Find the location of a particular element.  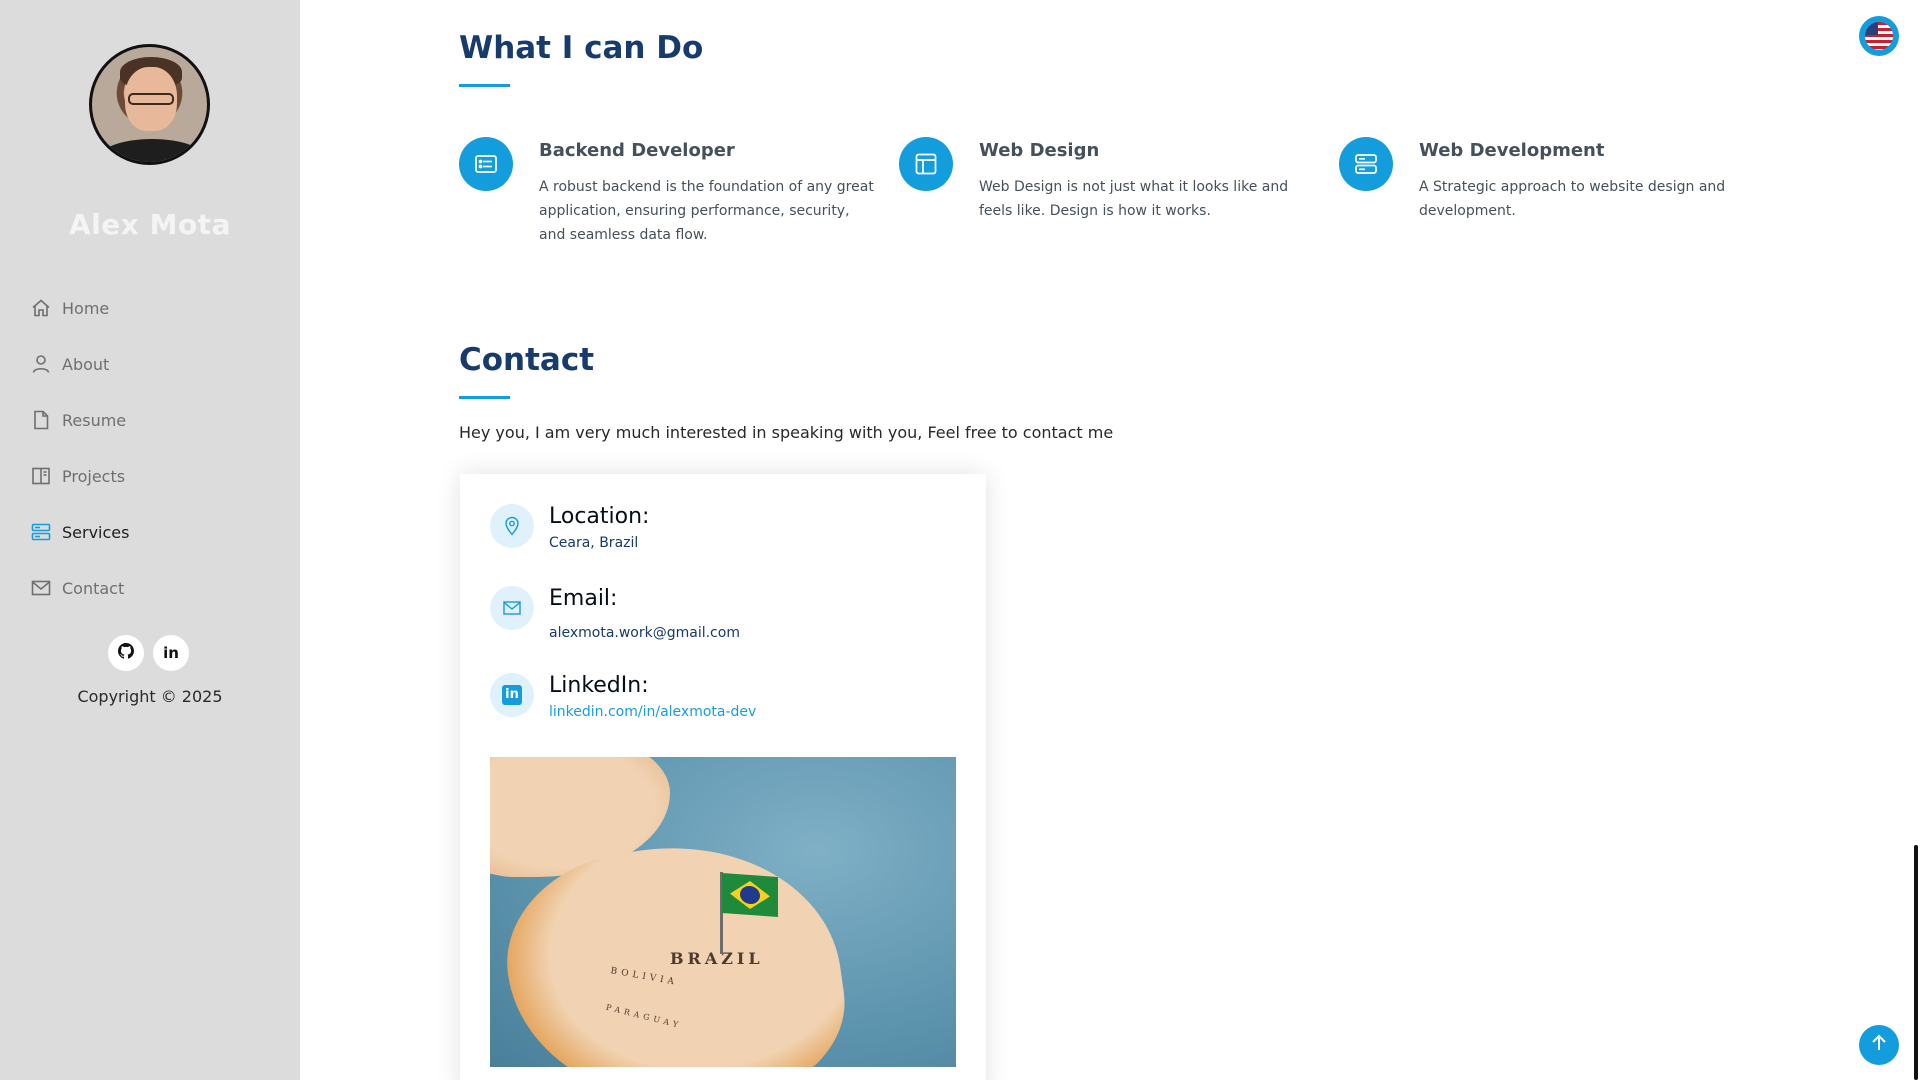

social-links: in is located at coordinates (148, 653).